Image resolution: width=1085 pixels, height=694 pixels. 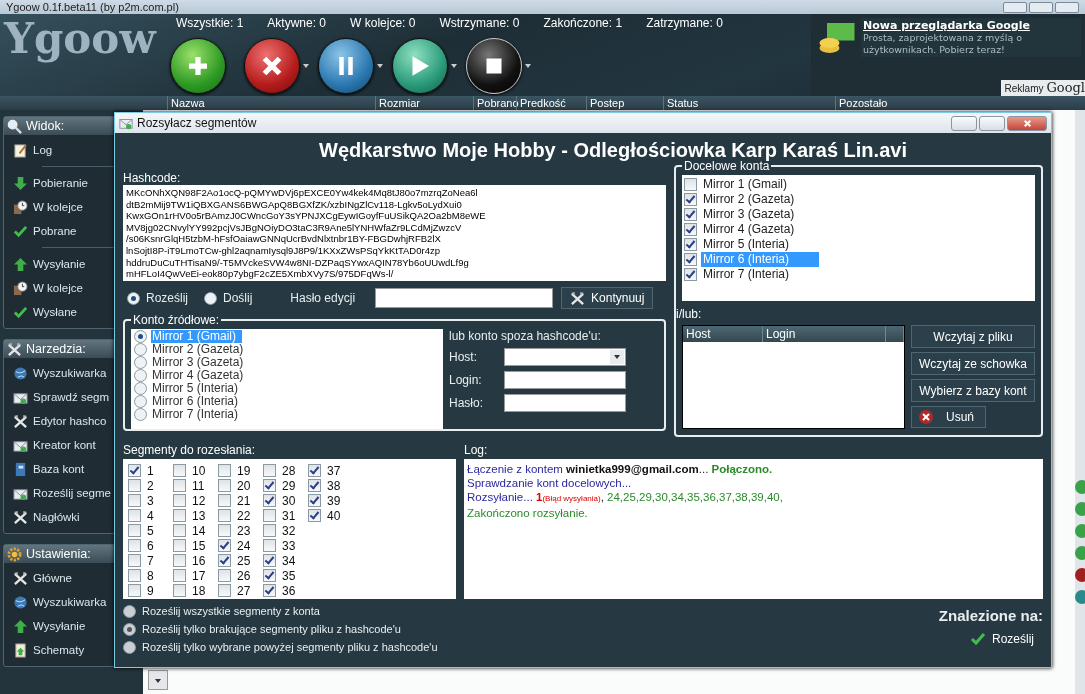 What do you see at coordinates (723, 334) in the screenshot?
I see `column-header: Host` at bounding box center [723, 334].